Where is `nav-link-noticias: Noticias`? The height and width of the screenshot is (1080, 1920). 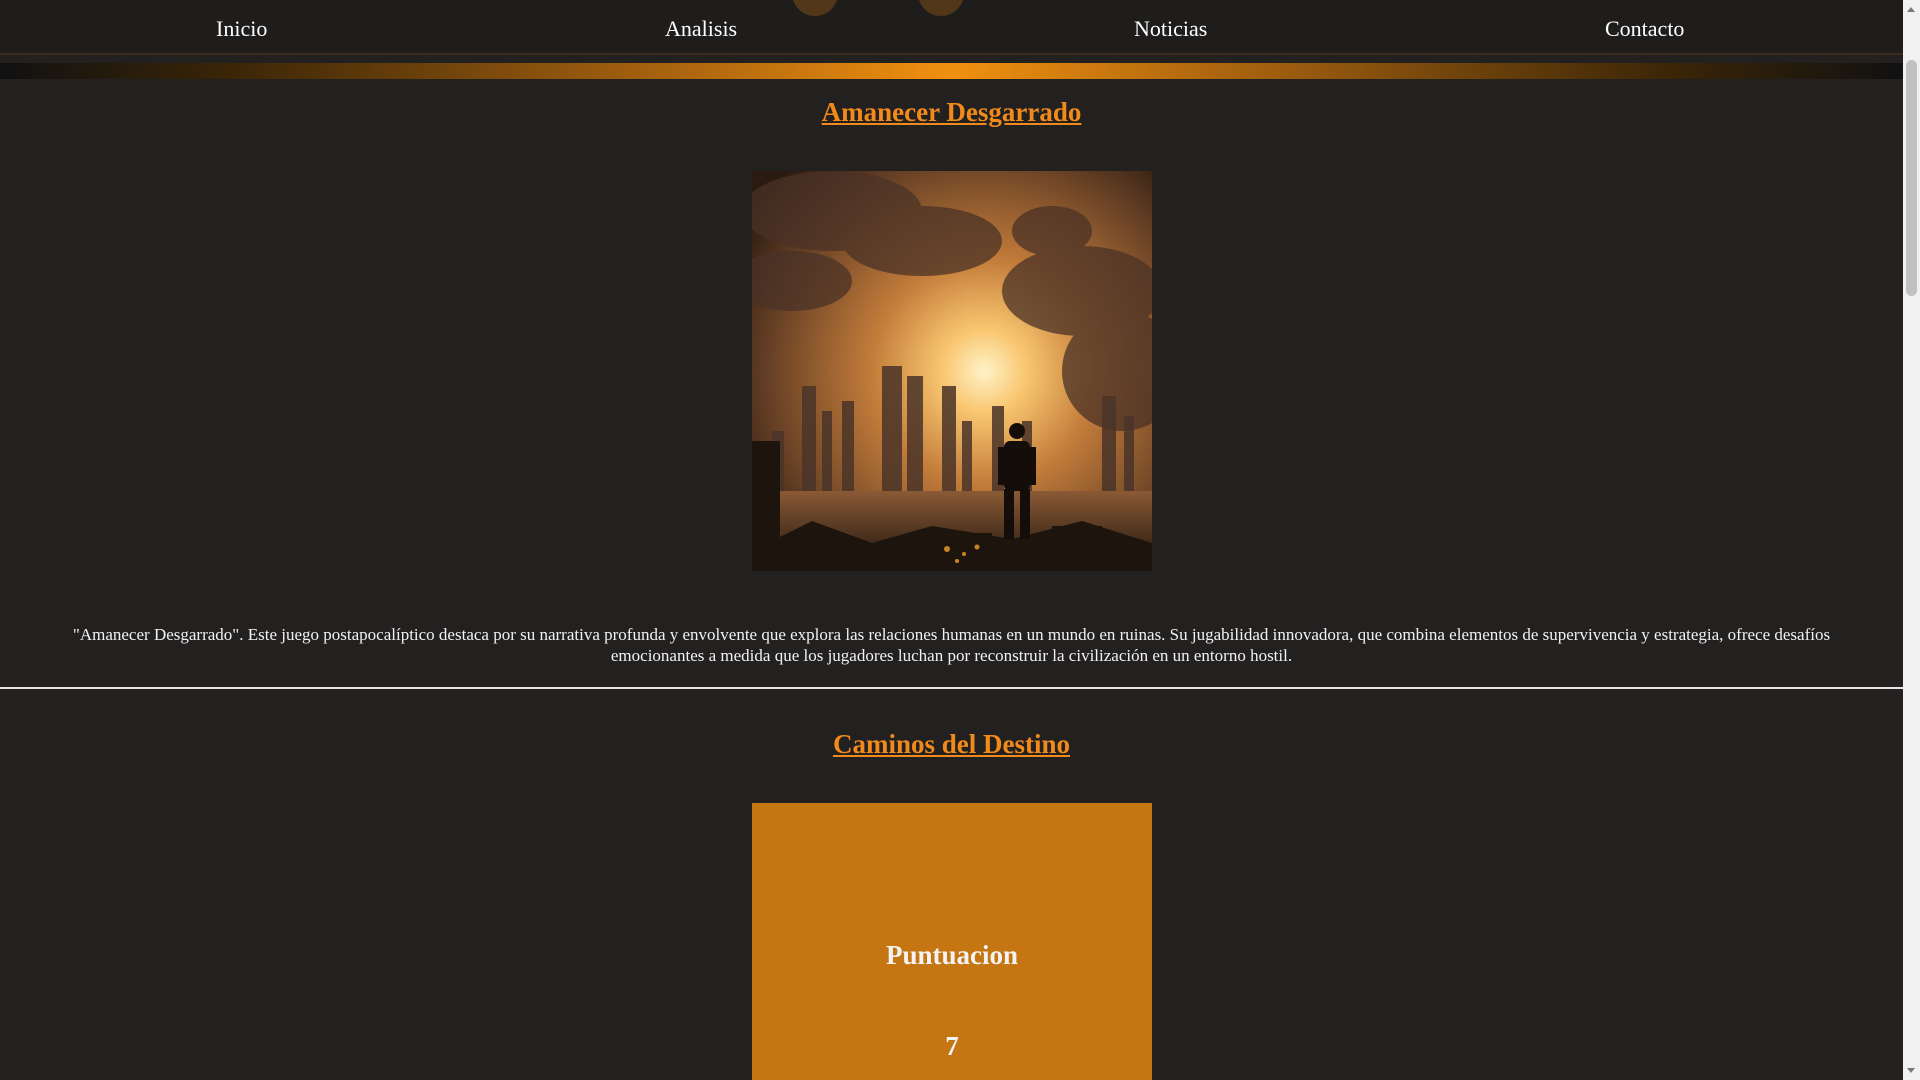
nav-link-noticias: Noticias is located at coordinates (1170, 29).